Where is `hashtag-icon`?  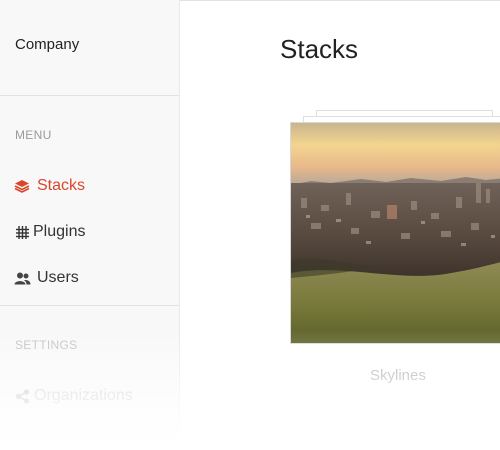 hashtag-icon is located at coordinates (22, 232).